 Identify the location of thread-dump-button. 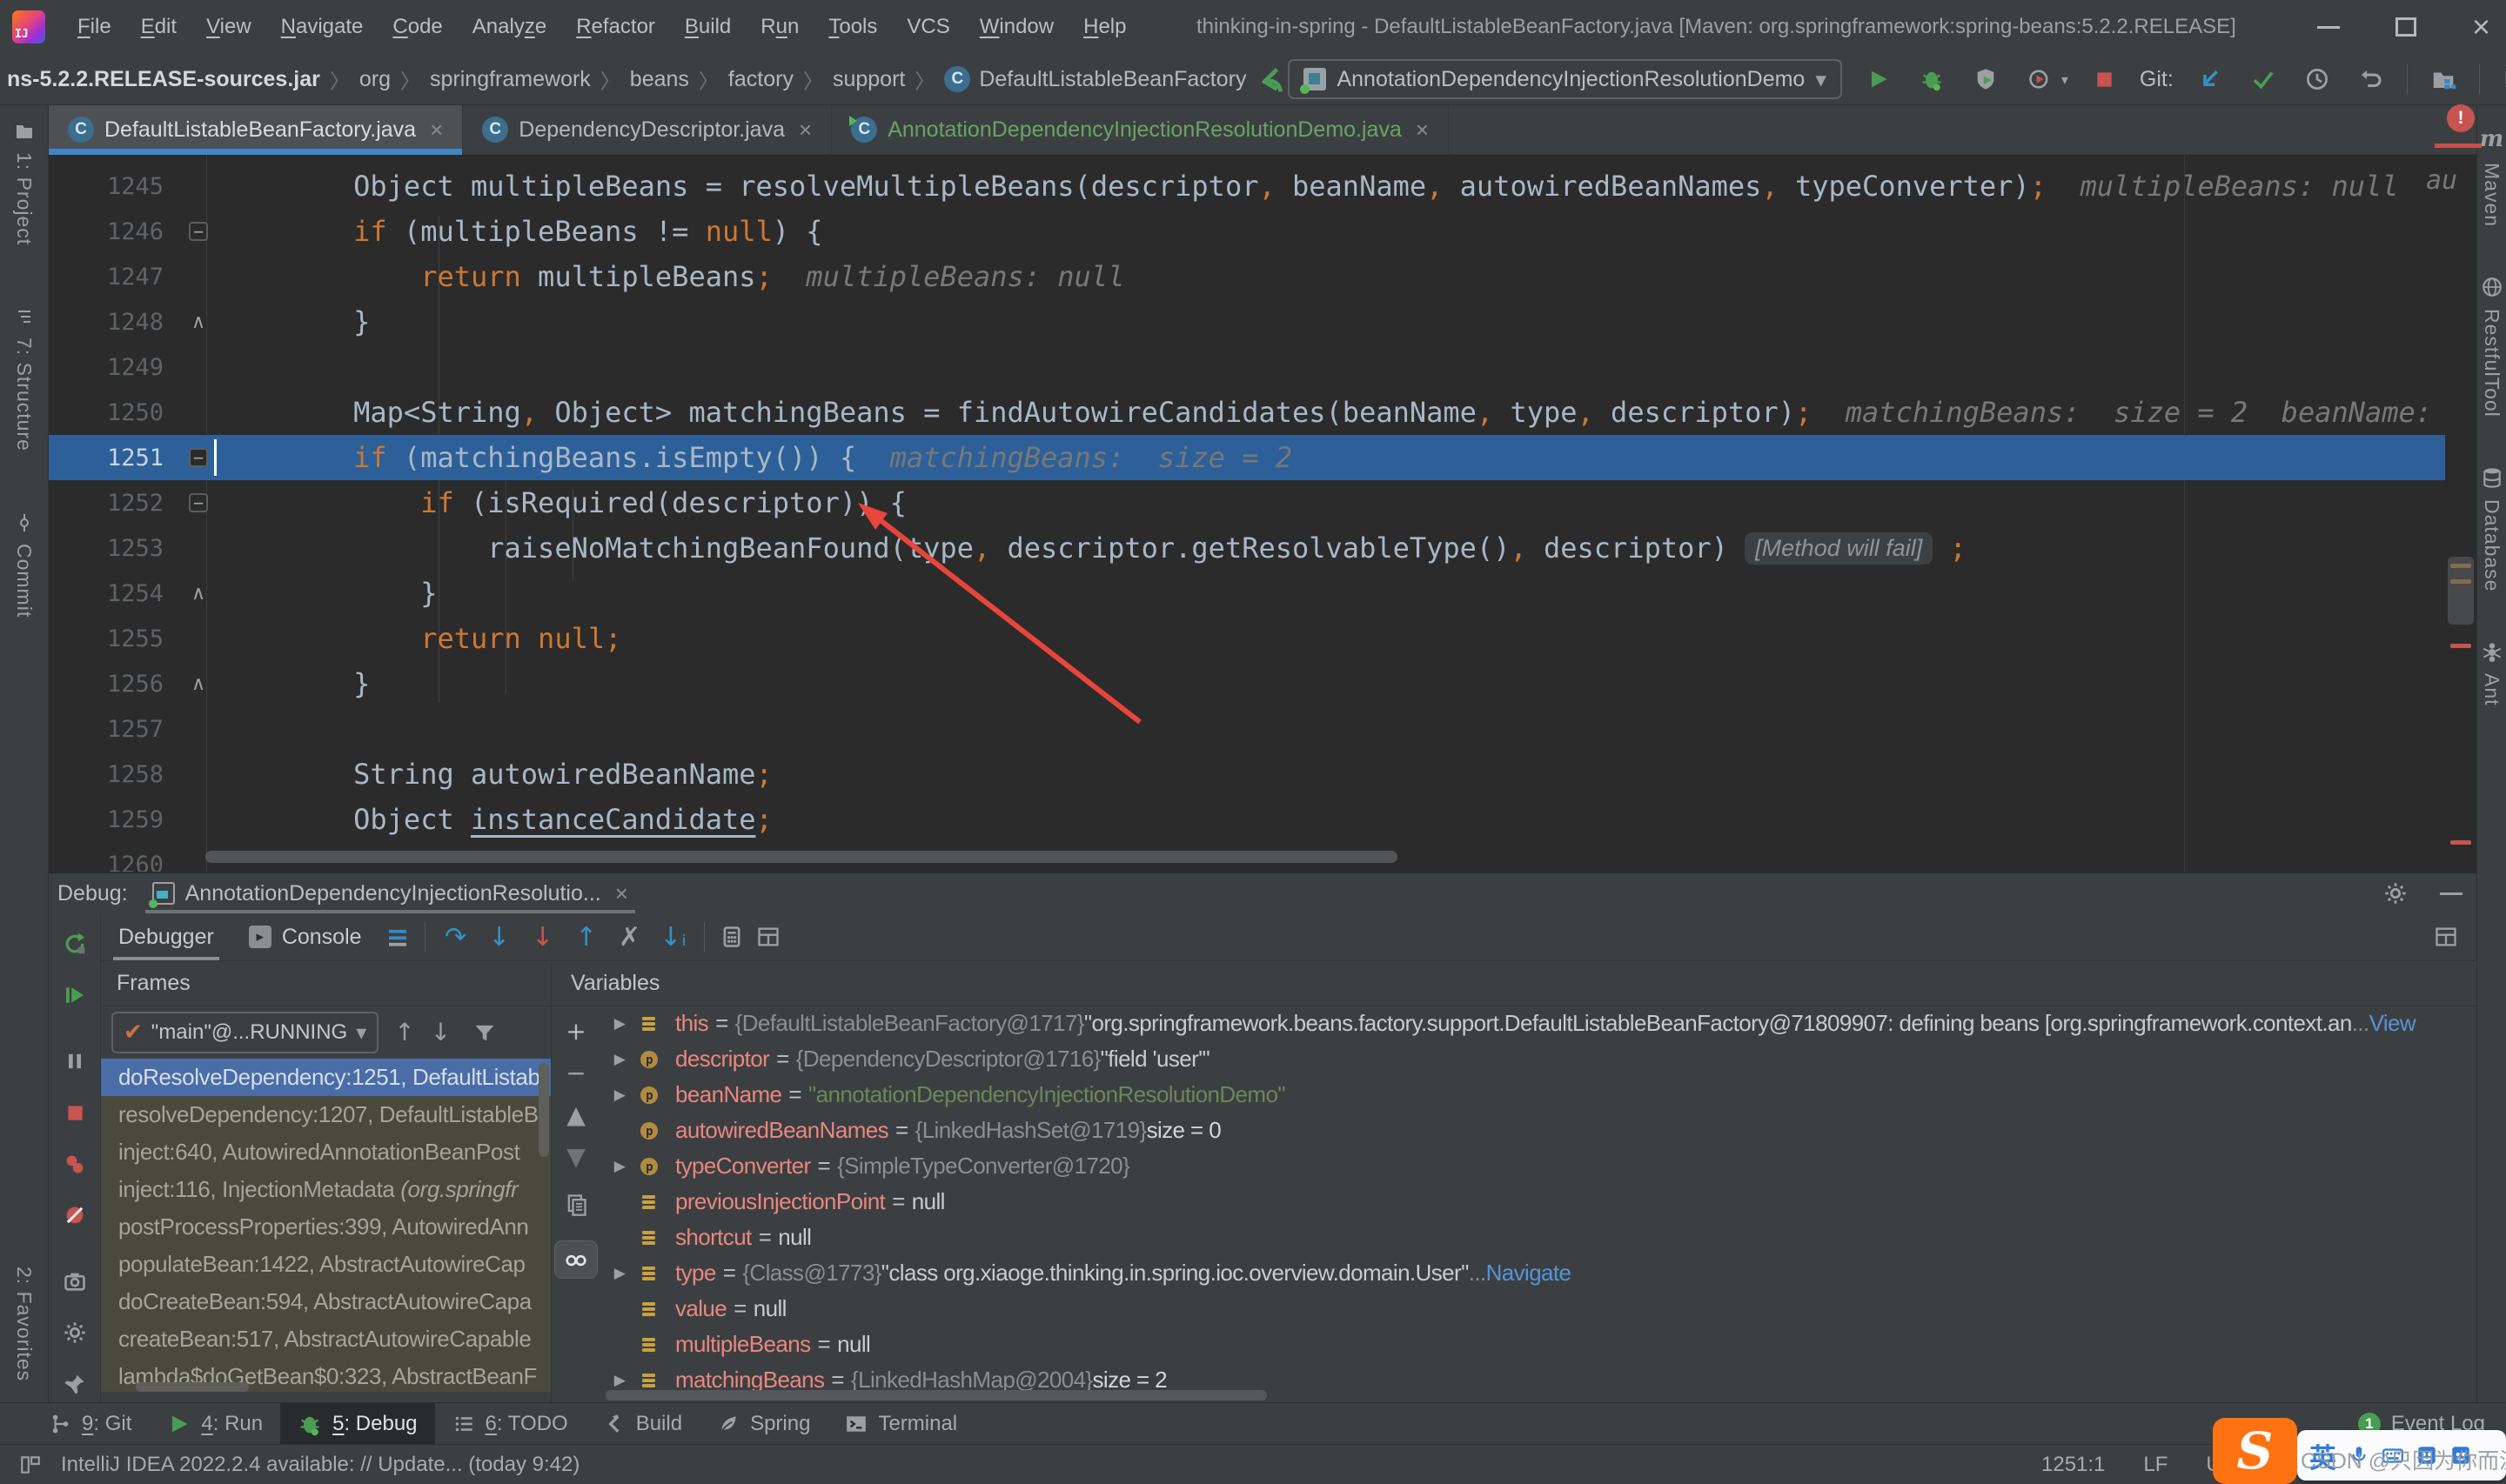
(75, 1281).